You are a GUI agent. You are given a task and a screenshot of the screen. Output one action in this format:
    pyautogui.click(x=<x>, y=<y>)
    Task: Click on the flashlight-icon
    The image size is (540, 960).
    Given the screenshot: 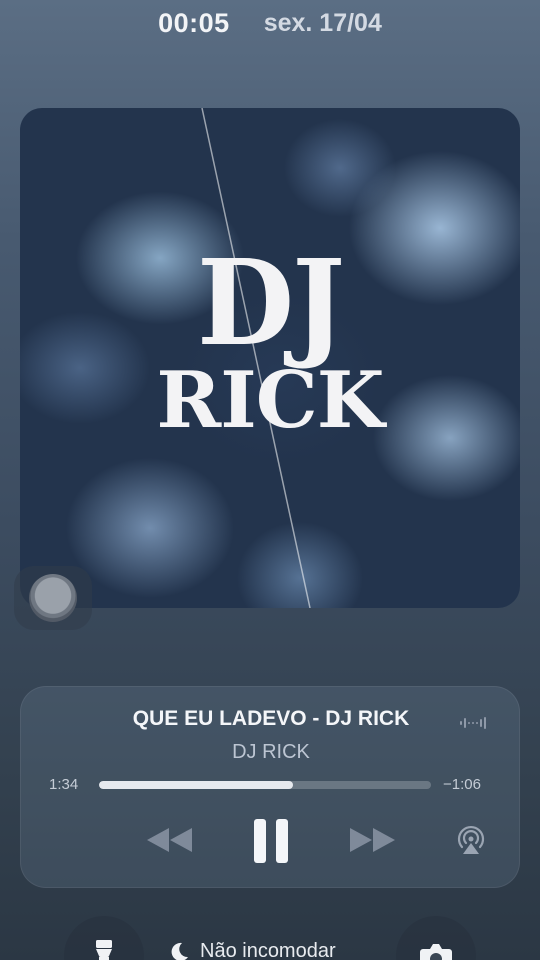 What is the action you would take?
    pyautogui.click(x=104, y=950)
    